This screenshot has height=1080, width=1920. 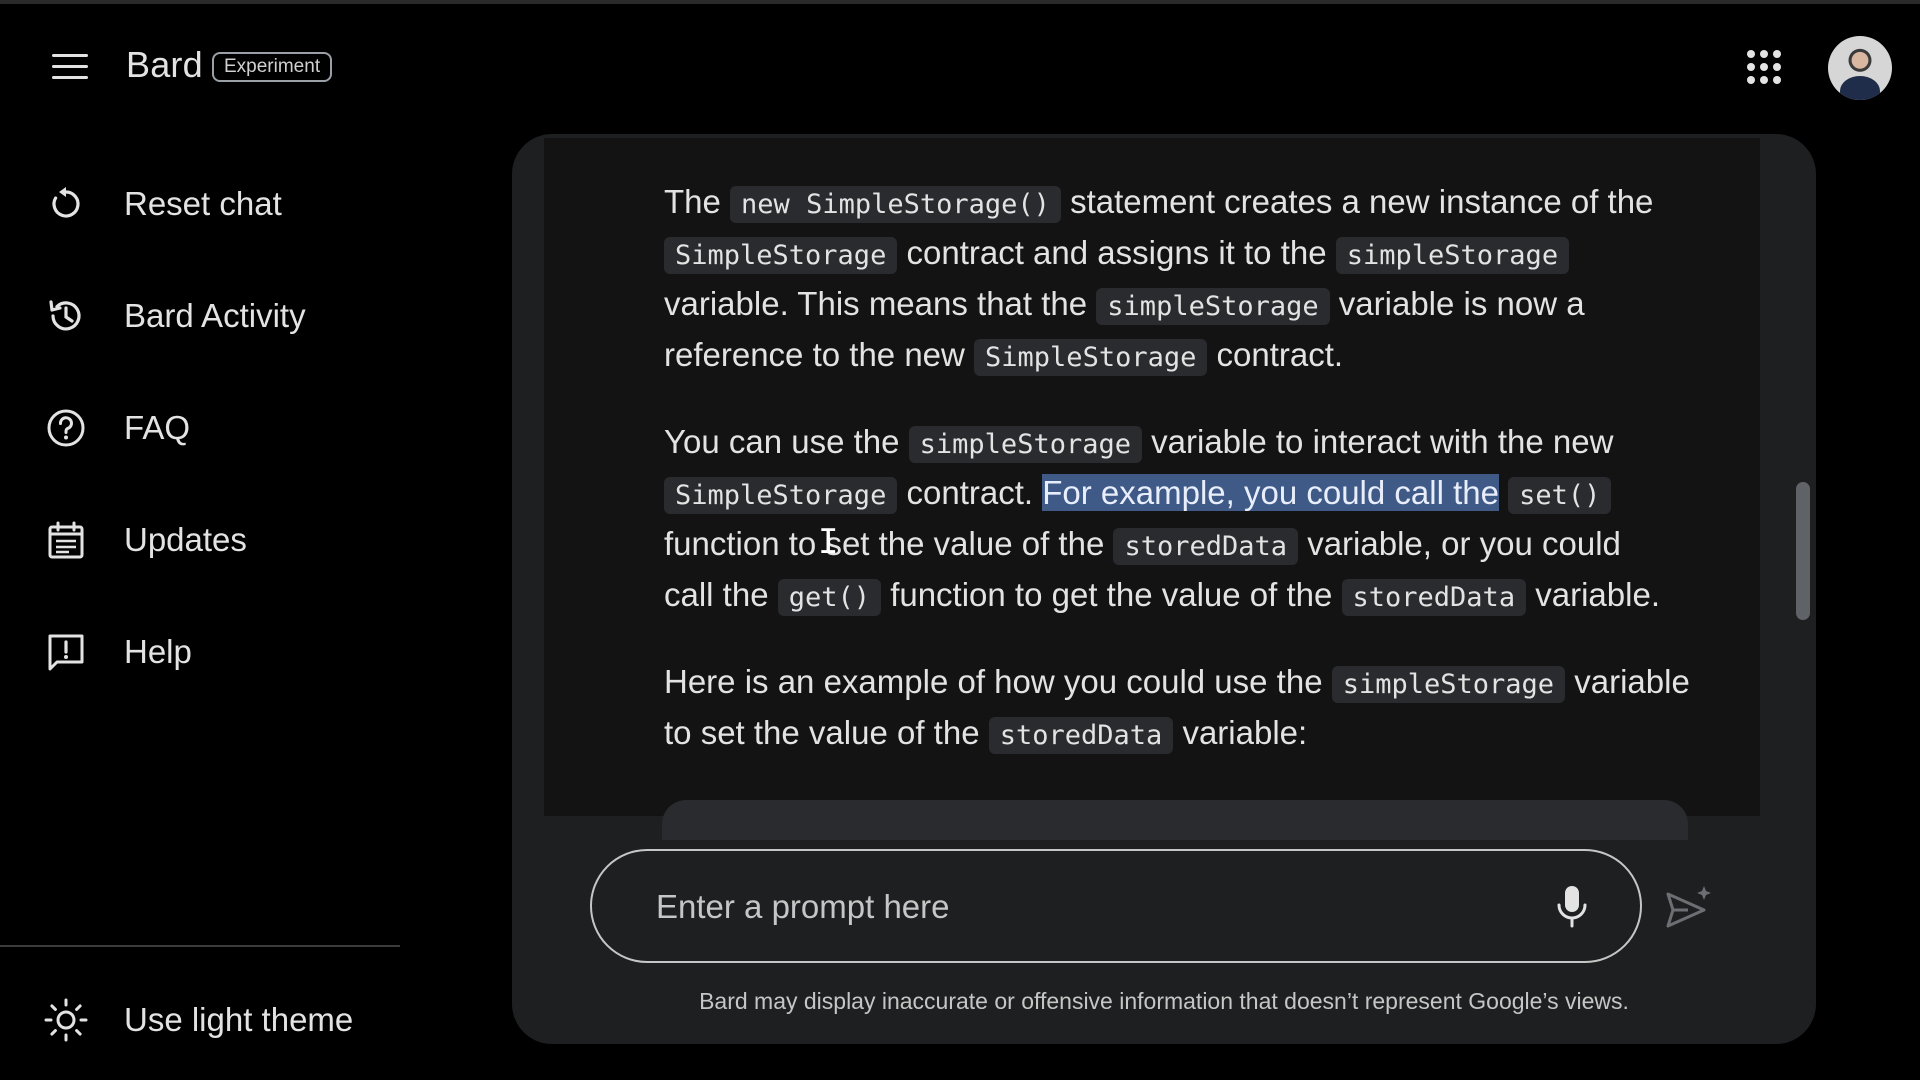 I want to click on help-circle-icon, so click(x=66, y=428).